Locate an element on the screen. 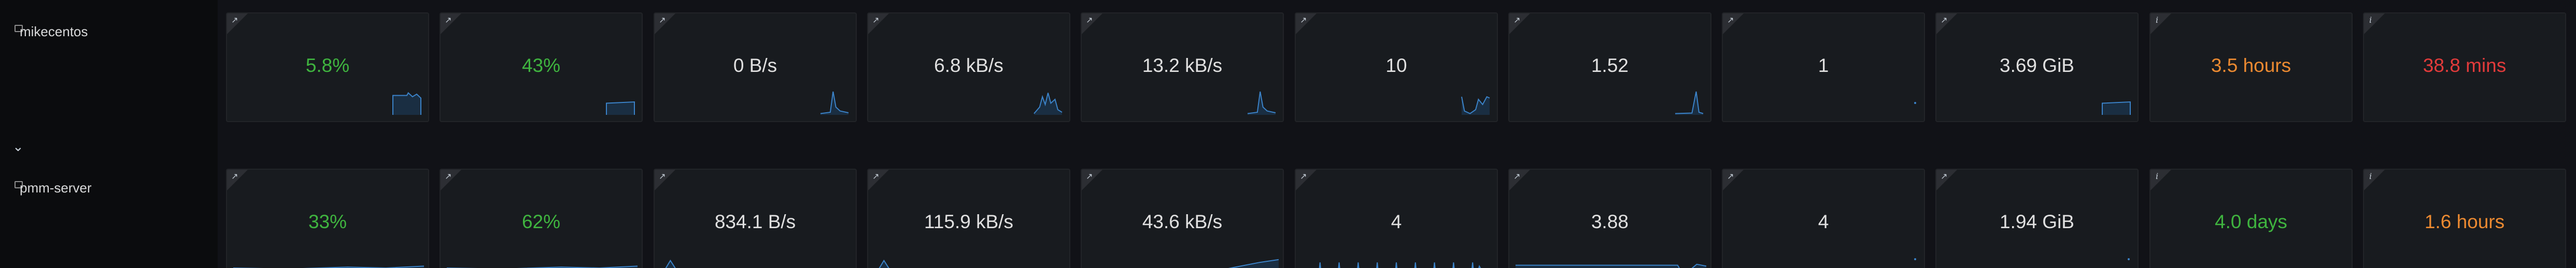 The image size is (2576, 268). stat-panel: ↗ 33% is located at coordinates (327, 218).